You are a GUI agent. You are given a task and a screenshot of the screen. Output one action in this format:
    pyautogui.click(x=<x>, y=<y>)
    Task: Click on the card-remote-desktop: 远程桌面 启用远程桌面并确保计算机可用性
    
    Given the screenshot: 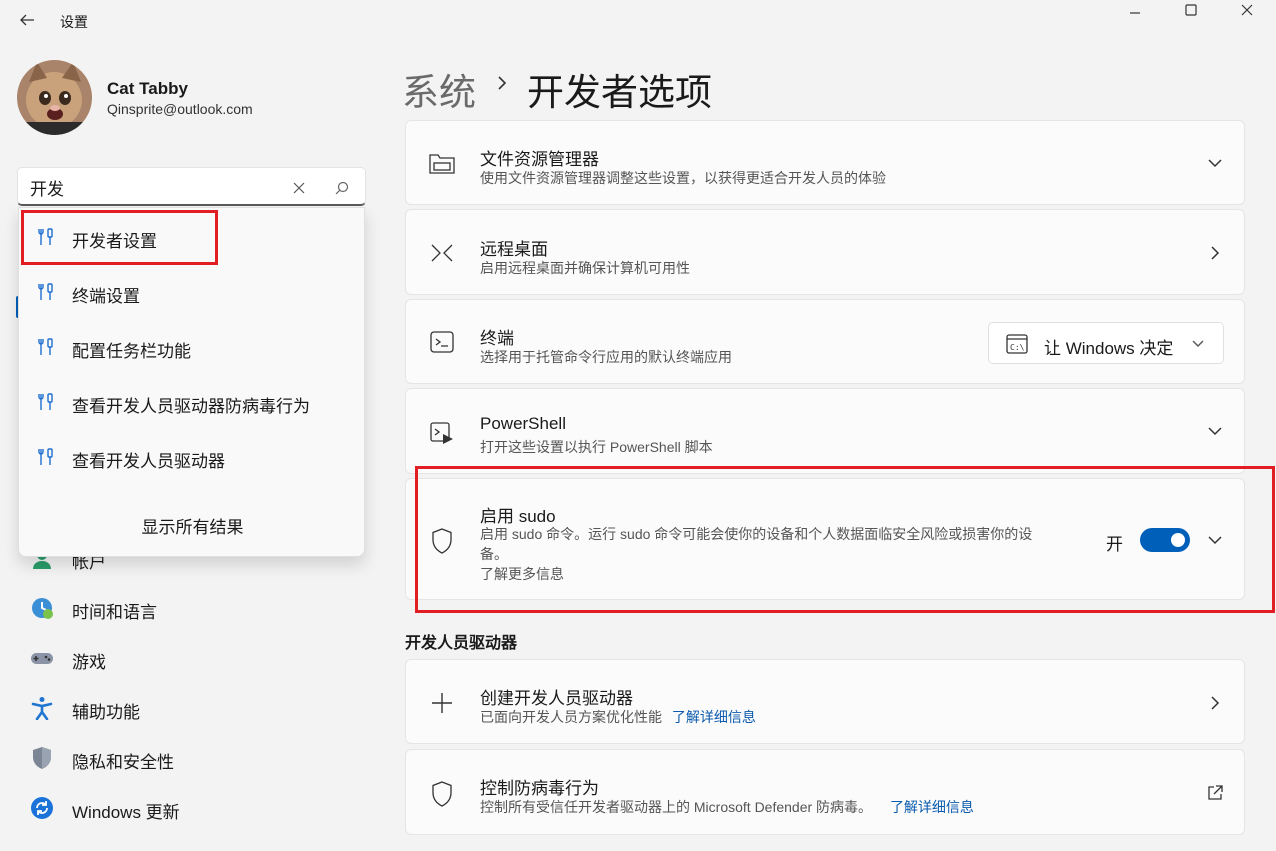 What is the action you would take?
    pyautogui.click(x=825, y=252)
    